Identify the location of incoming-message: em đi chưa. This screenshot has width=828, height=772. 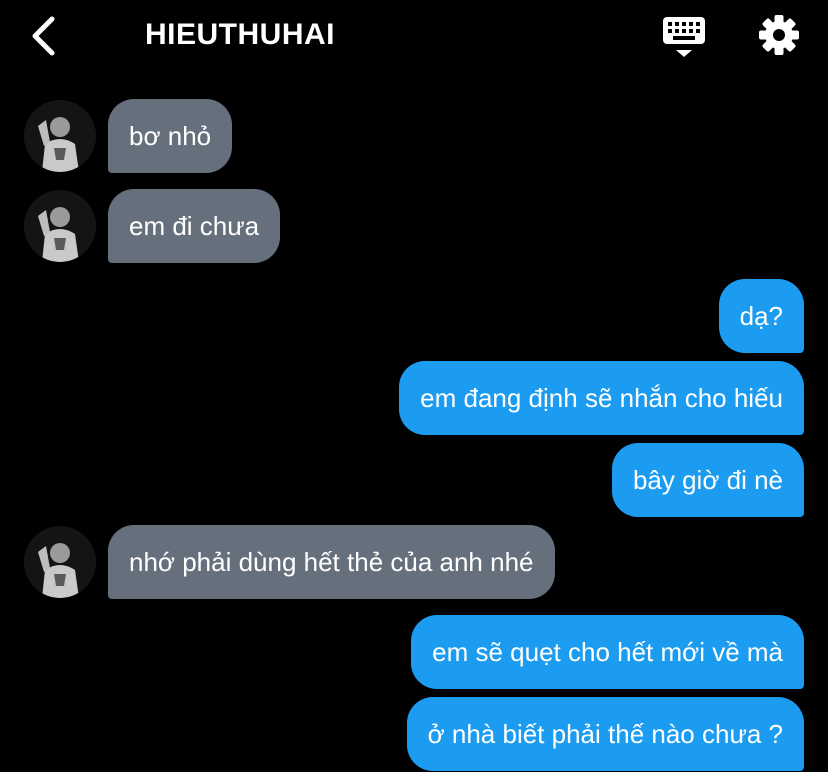
(194, 226).